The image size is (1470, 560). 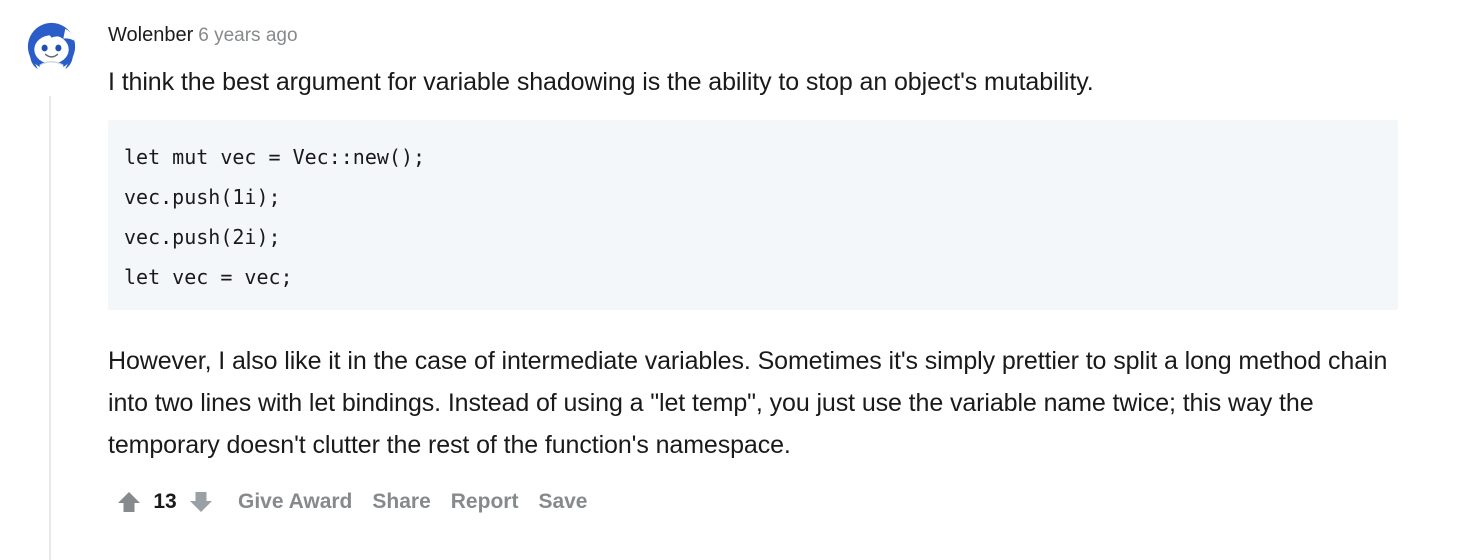 What do you see at coordinates (562, 502) in the screenshot?
I see `save-button: Save` at bounding box center [562, 502].